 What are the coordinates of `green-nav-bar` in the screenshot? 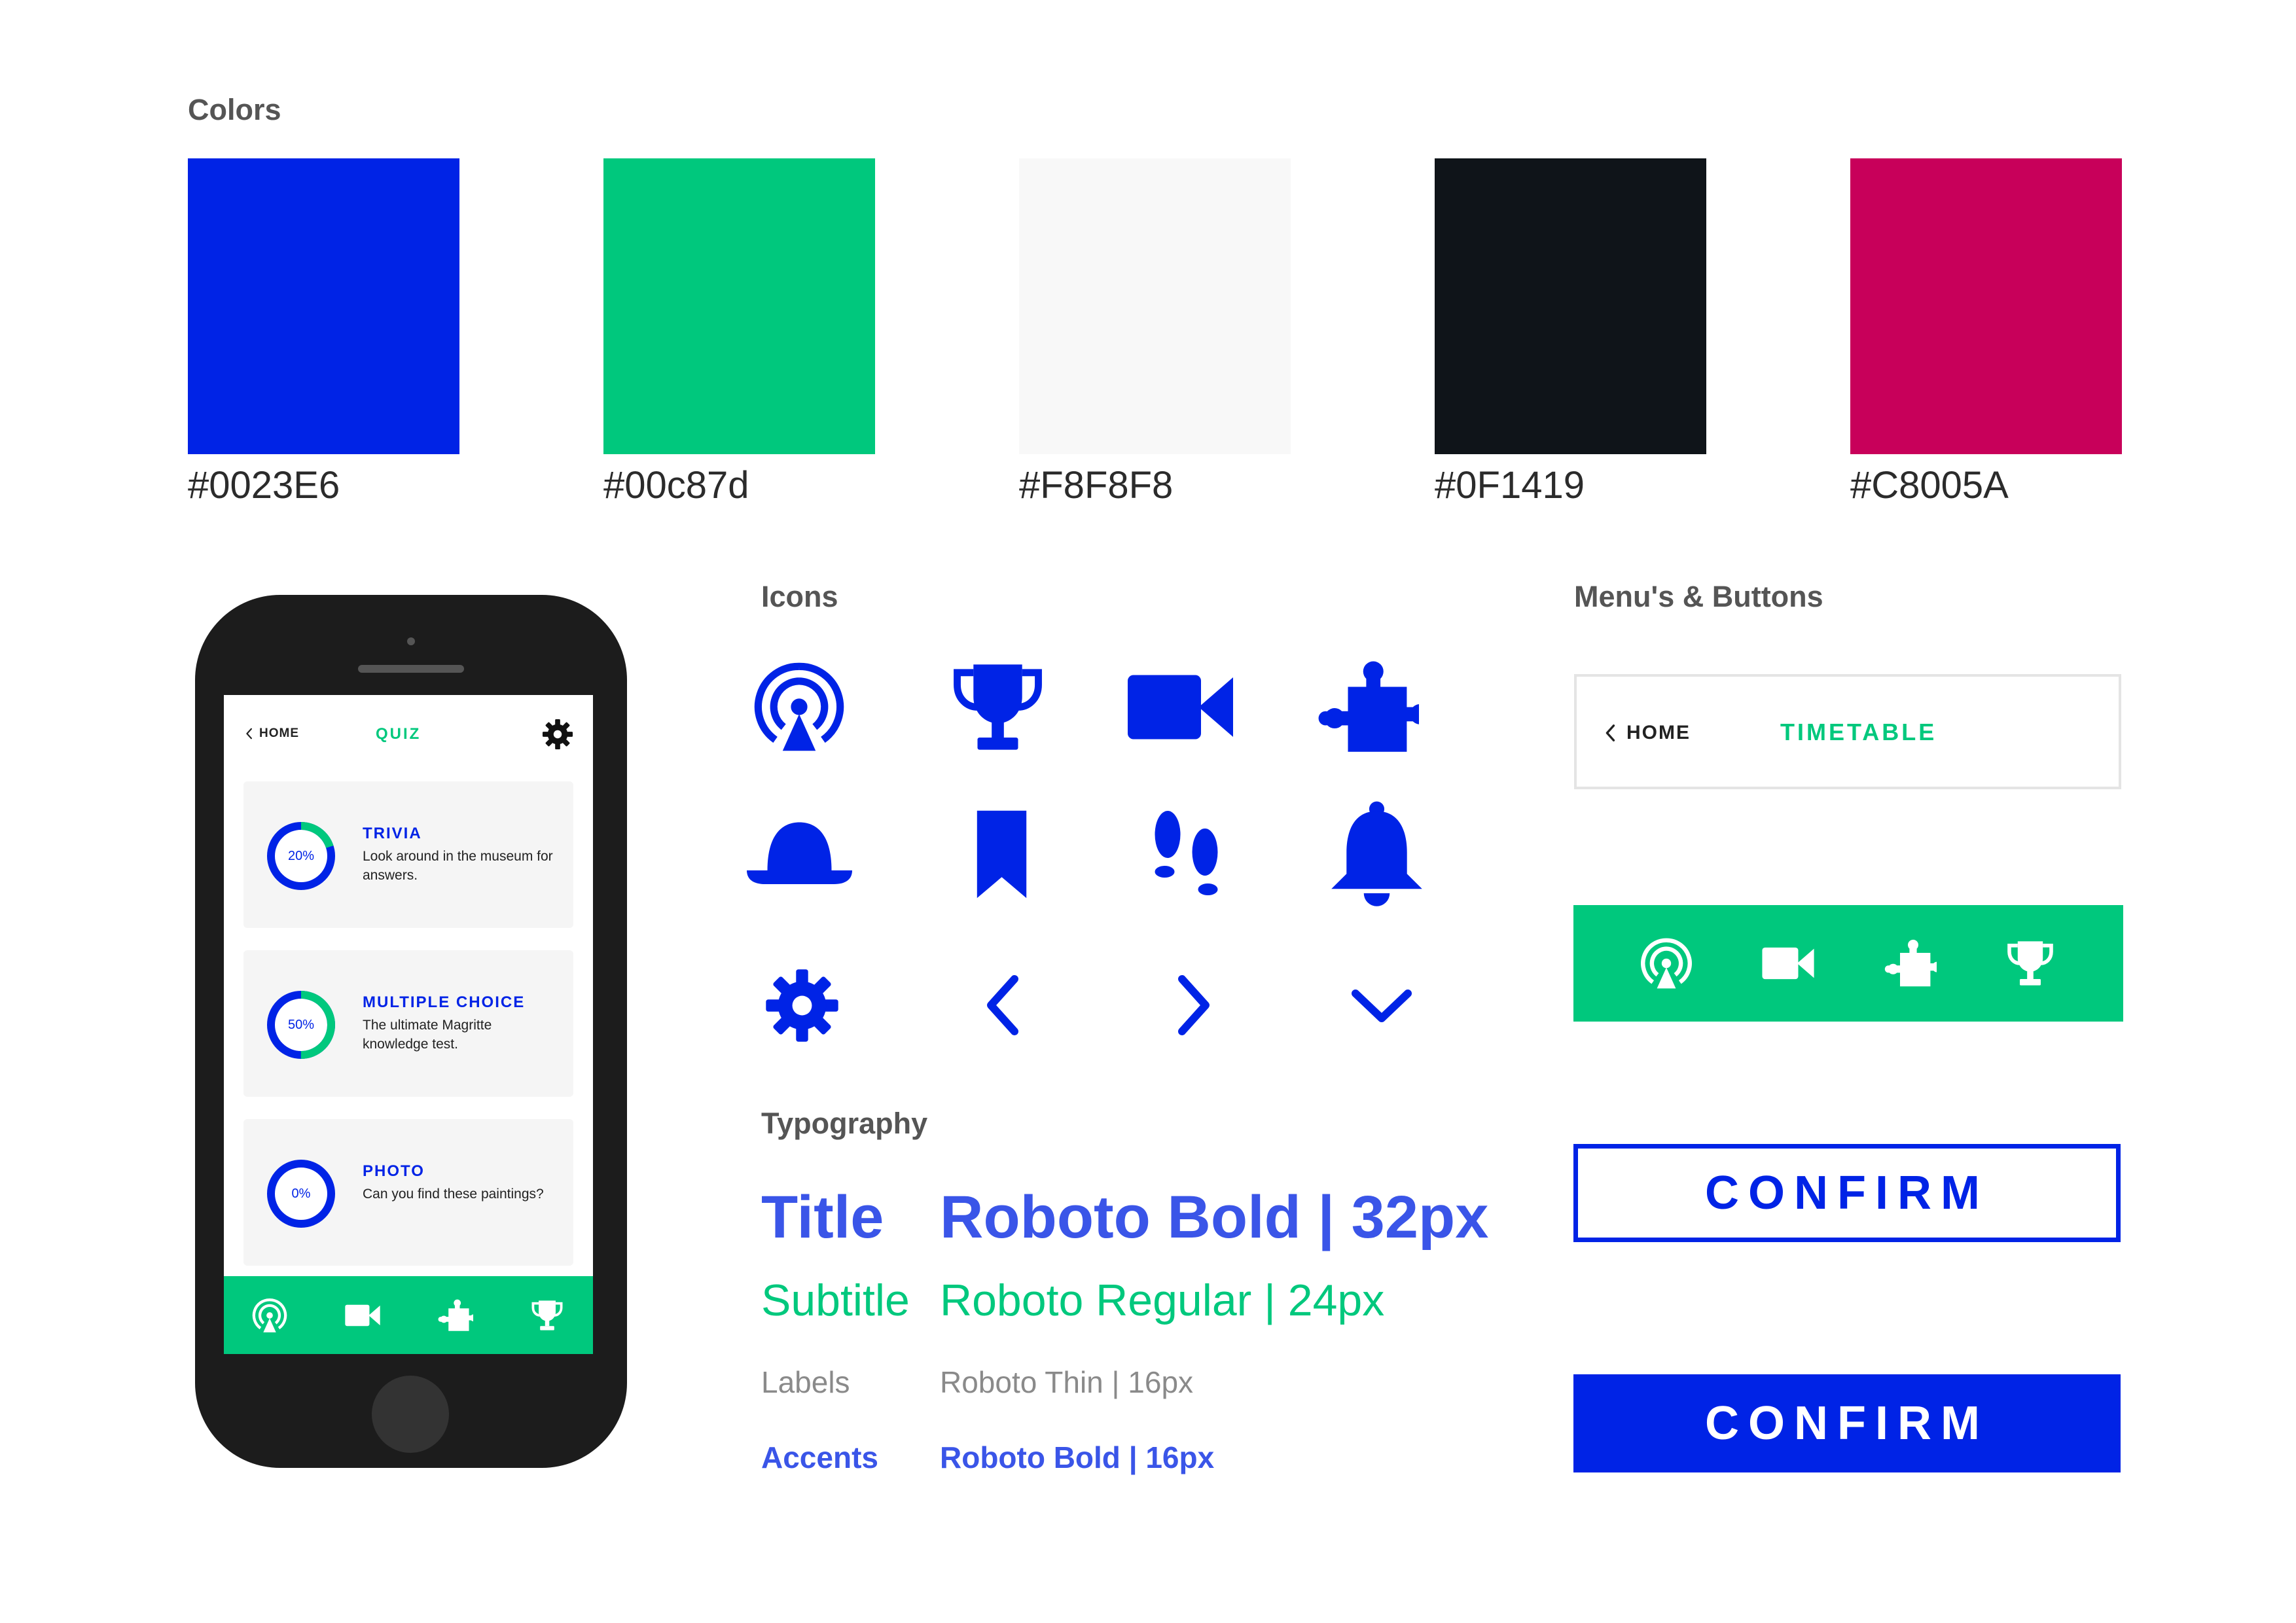 It's located at (1848, 964).